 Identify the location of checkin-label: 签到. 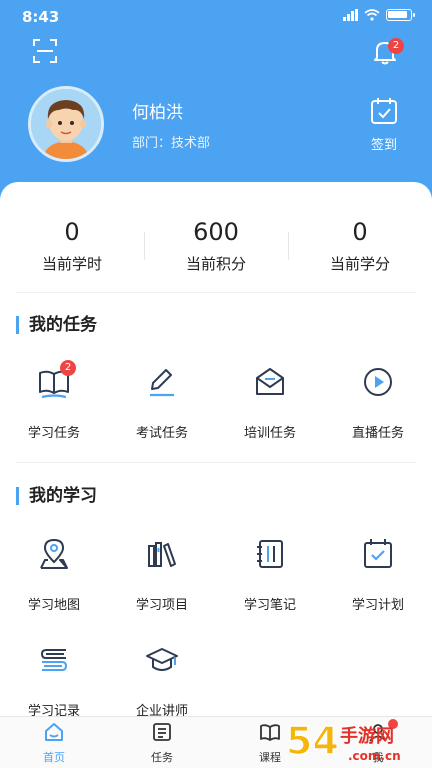
(383, 145).